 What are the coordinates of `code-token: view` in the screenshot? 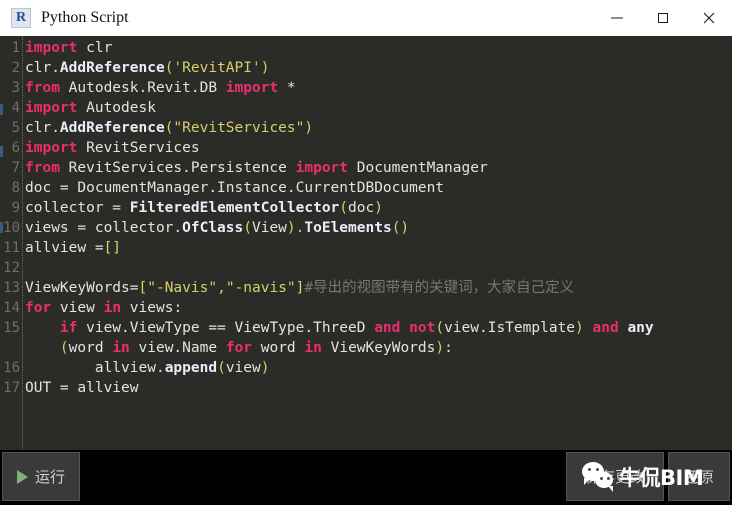 It's located at (243, 368).